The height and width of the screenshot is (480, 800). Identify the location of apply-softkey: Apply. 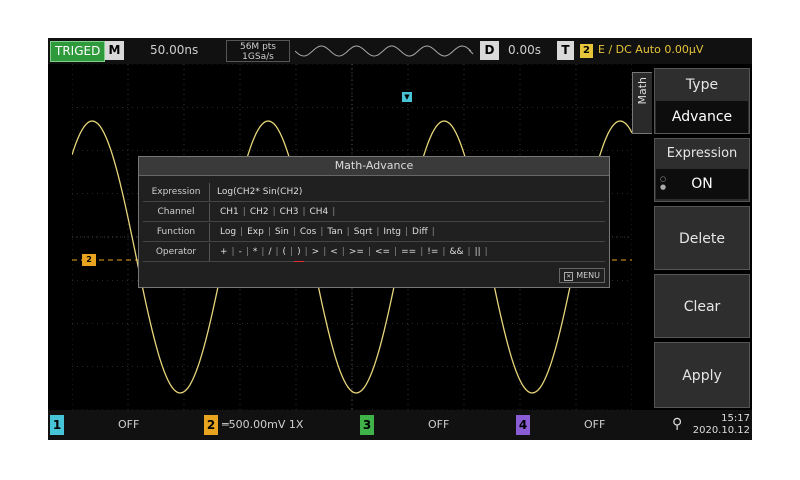
(702, 375).